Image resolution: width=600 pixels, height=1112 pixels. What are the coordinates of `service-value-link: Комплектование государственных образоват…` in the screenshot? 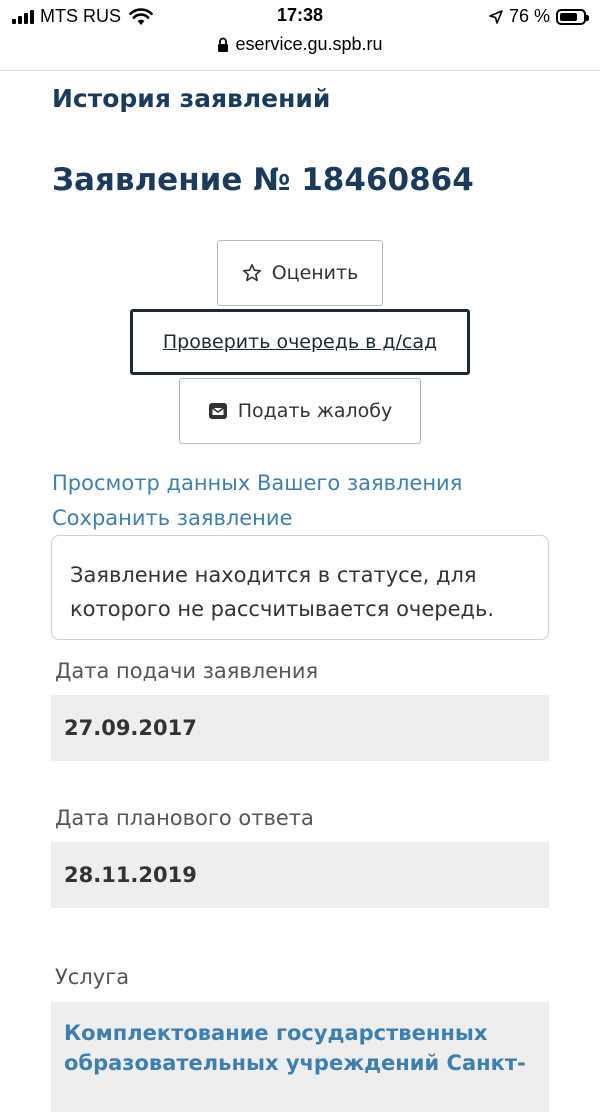 It's located at (300, 1057).